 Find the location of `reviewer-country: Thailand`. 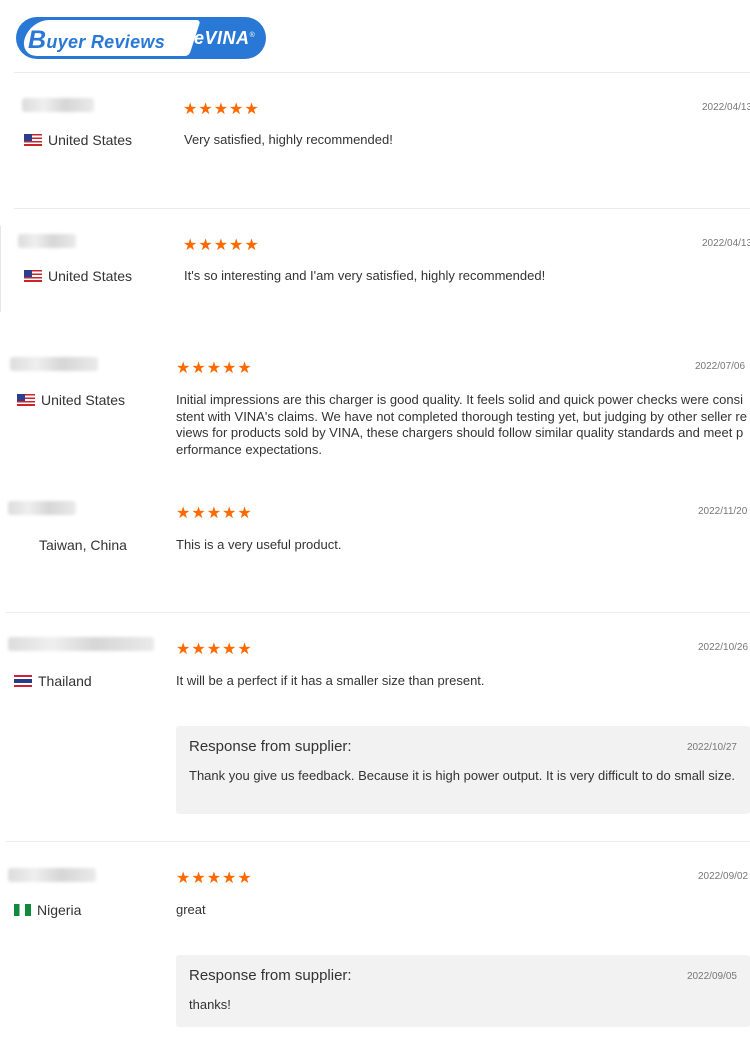

reviewer-country: Thailand is located at coordinates (53, 681).